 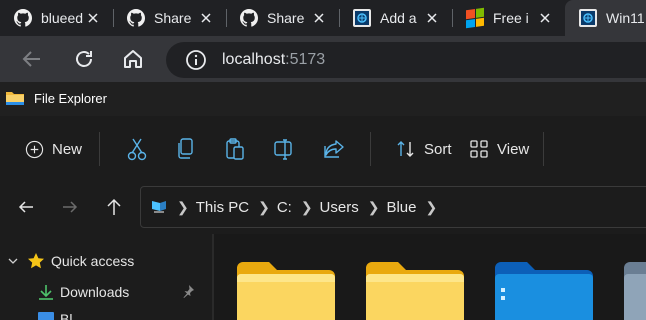 I want to click on site-info-icon, so click(x=196, y=60).